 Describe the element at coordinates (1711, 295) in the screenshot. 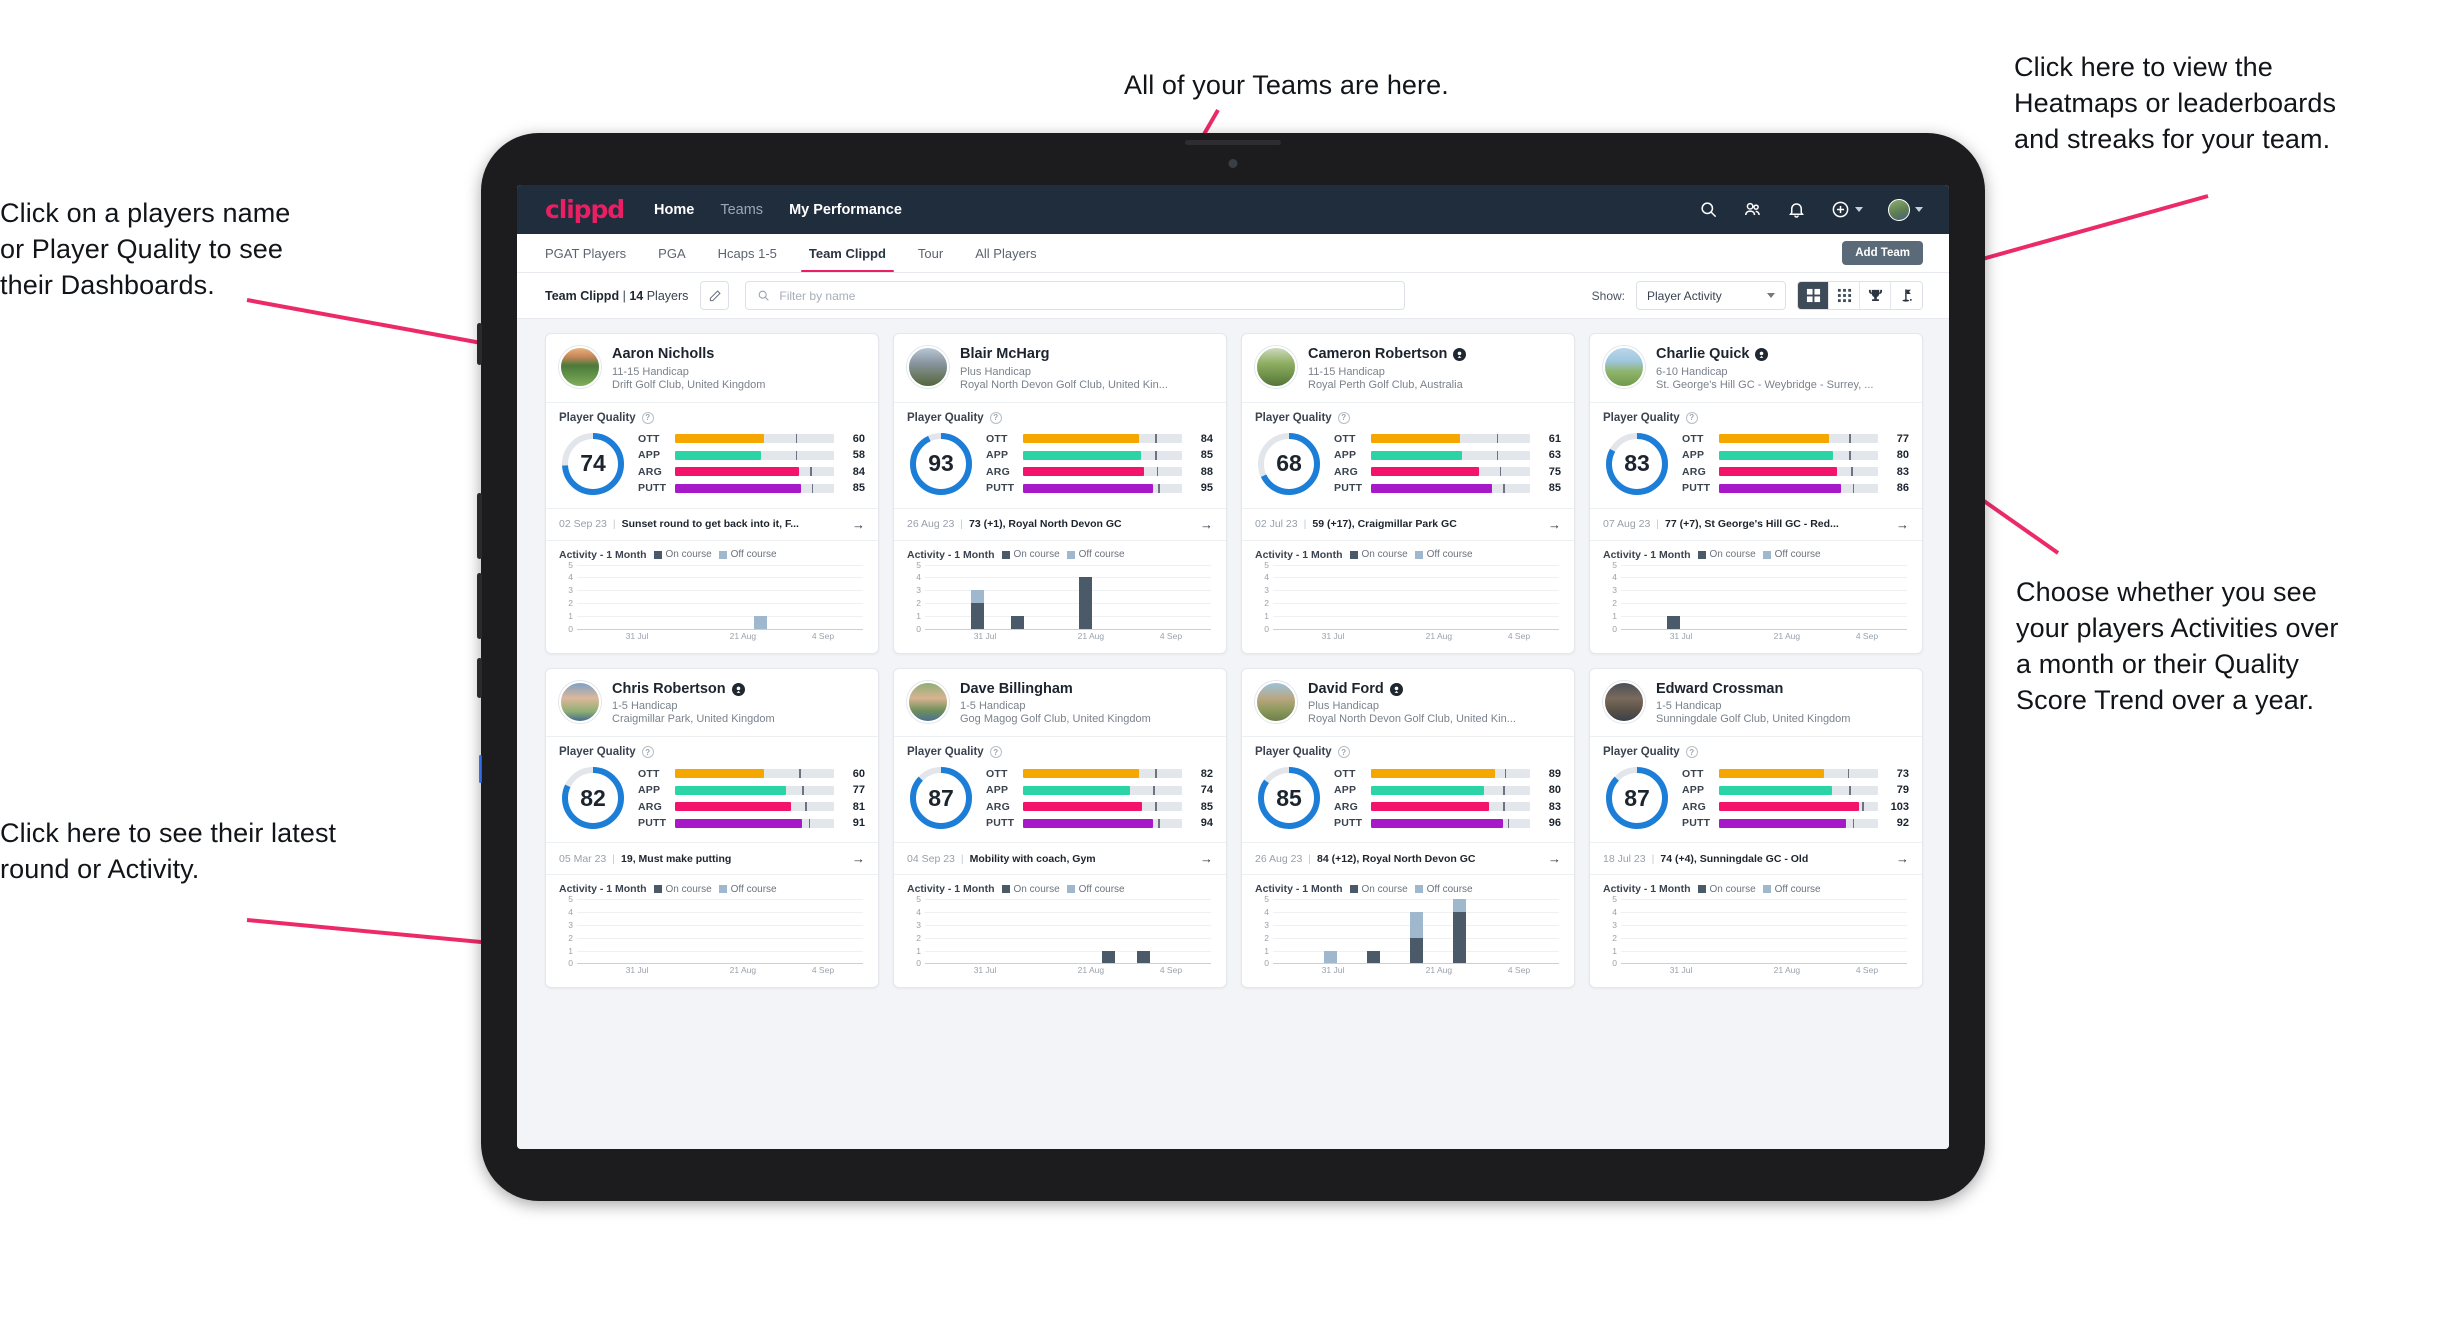

I see `show-select: Player Activity` at that location.